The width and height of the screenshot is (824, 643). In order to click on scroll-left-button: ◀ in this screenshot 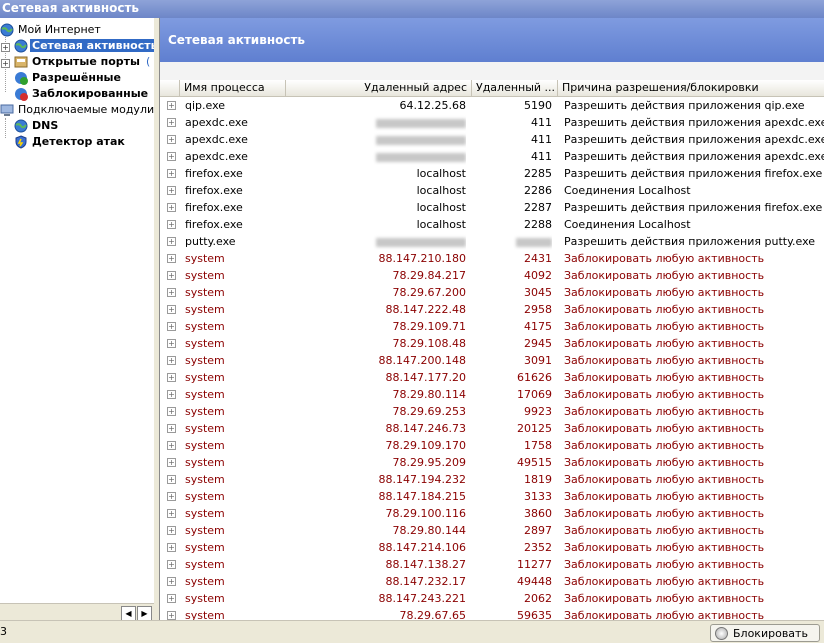, I will do `click(128, 613)`.